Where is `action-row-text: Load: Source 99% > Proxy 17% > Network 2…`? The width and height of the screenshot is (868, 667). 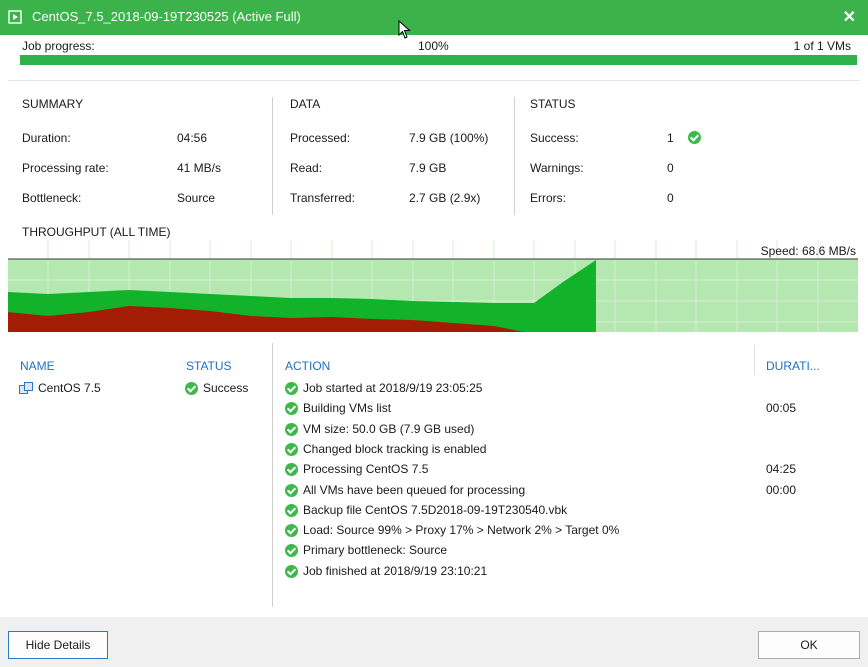
action-row-text: Load: Source 99% > Proxy 17% > Network 2… is located at coordinates (461, 530).